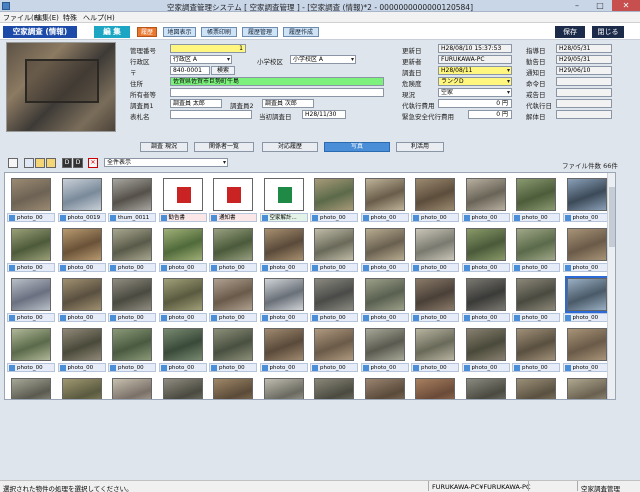 This screenshot has height=492, width=640. Describe the element at coordinates (29, 163) in the screenshot. I see `save-icon` at that location.